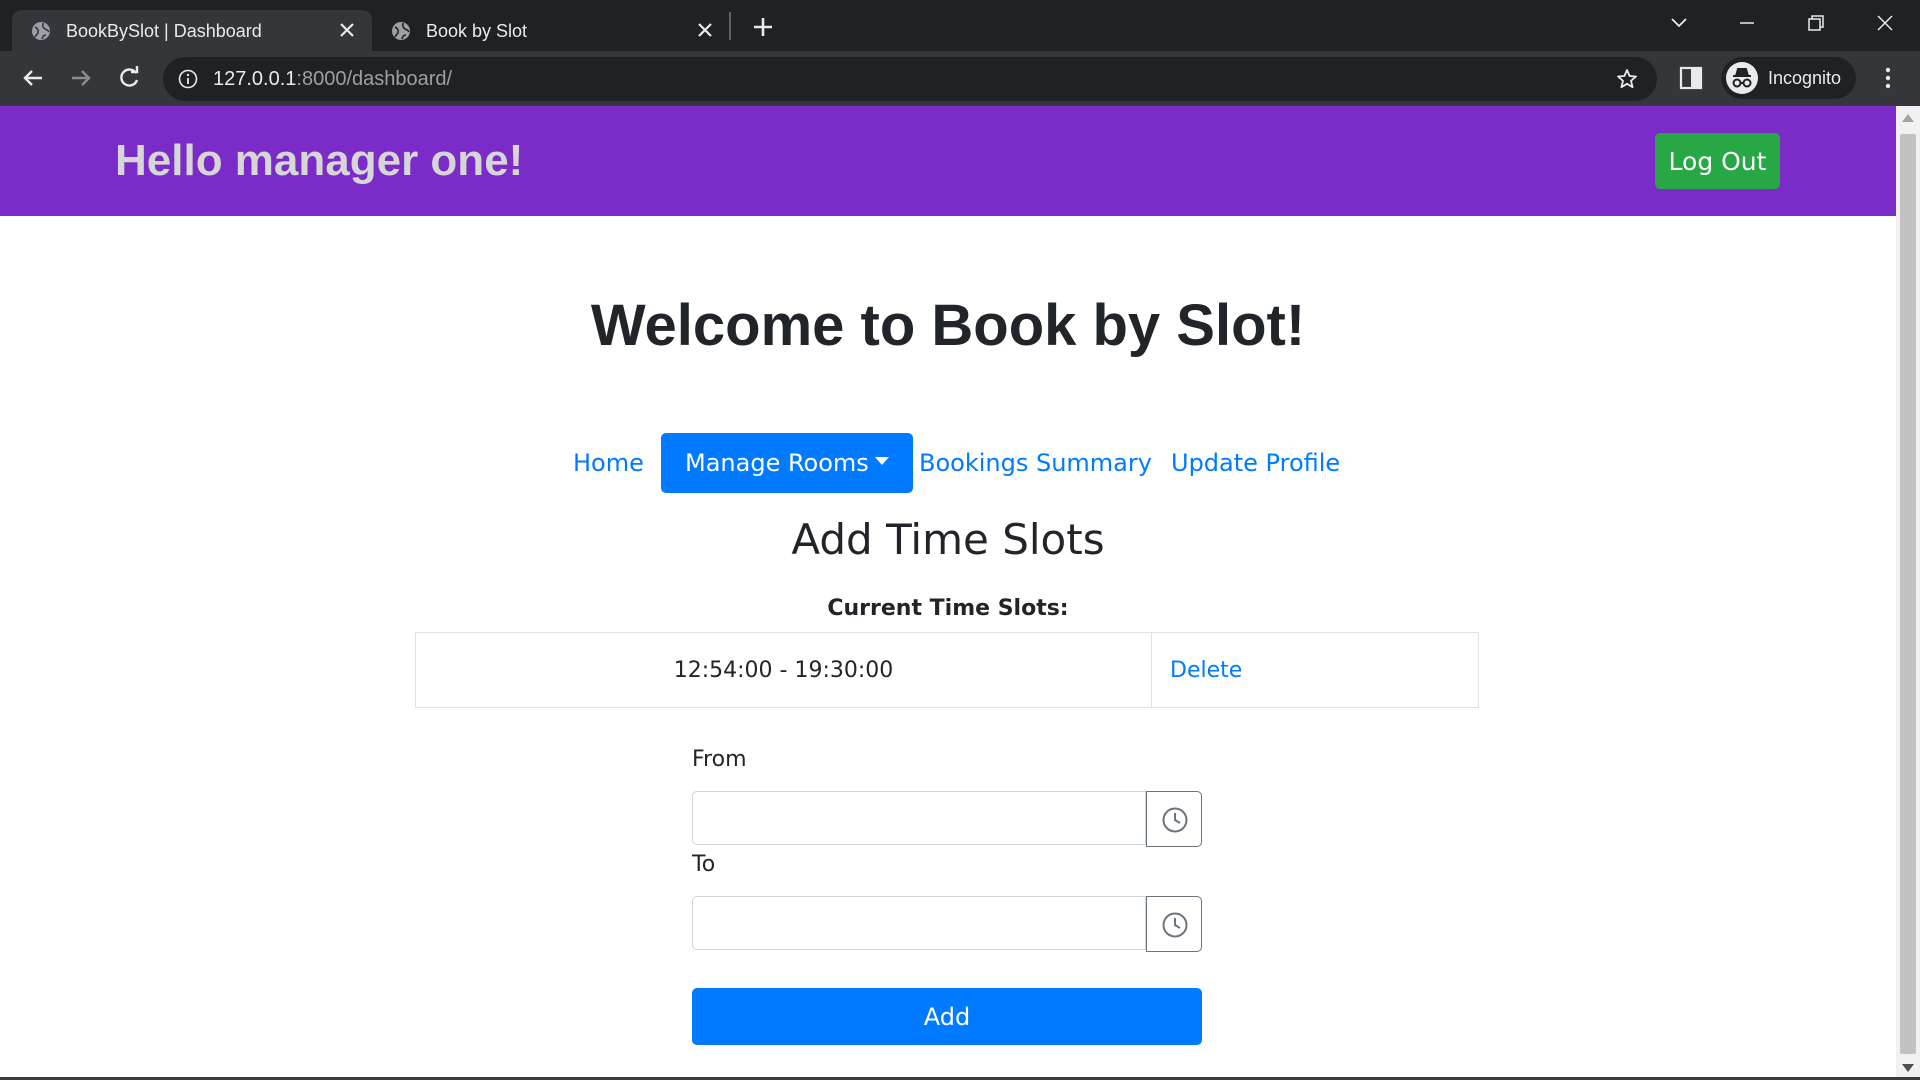 This screenshot has width=1920, height=1080. What do you see at coordinates (374, 79) in the screenshot?
I see `url-path: :8000/dashboard/` at bounding box center [374, 79].